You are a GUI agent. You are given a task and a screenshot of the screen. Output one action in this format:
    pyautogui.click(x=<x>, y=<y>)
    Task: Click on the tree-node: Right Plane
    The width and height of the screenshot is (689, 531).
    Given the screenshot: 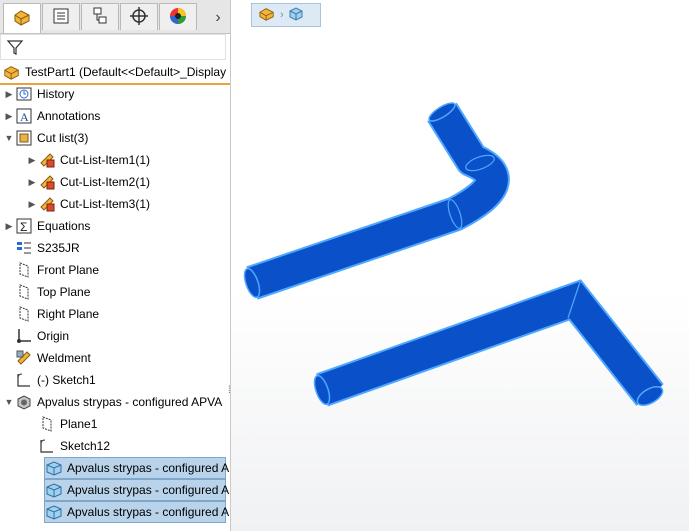 What is the action you would take?
    pyautogui.click(x=114, y=314)
    